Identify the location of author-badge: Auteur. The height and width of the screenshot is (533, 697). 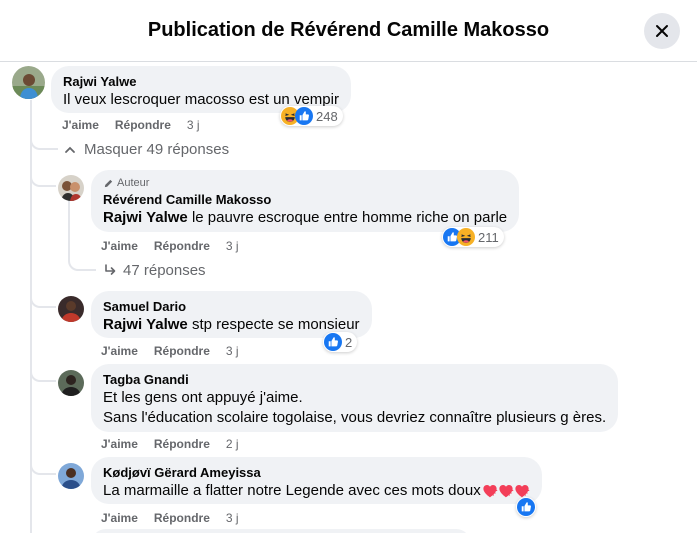
(305, 183).